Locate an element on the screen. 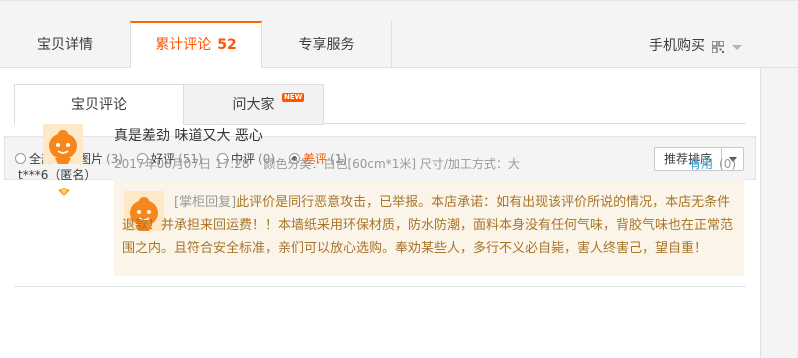  useful-label: 有用 is located at coordinates (701, 164).